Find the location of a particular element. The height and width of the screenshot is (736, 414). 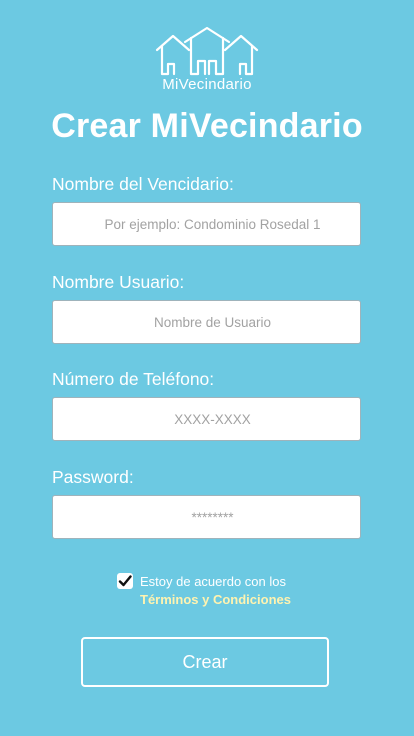

terms-link: Términos y Condiciones is located at coordinates (215, 599).